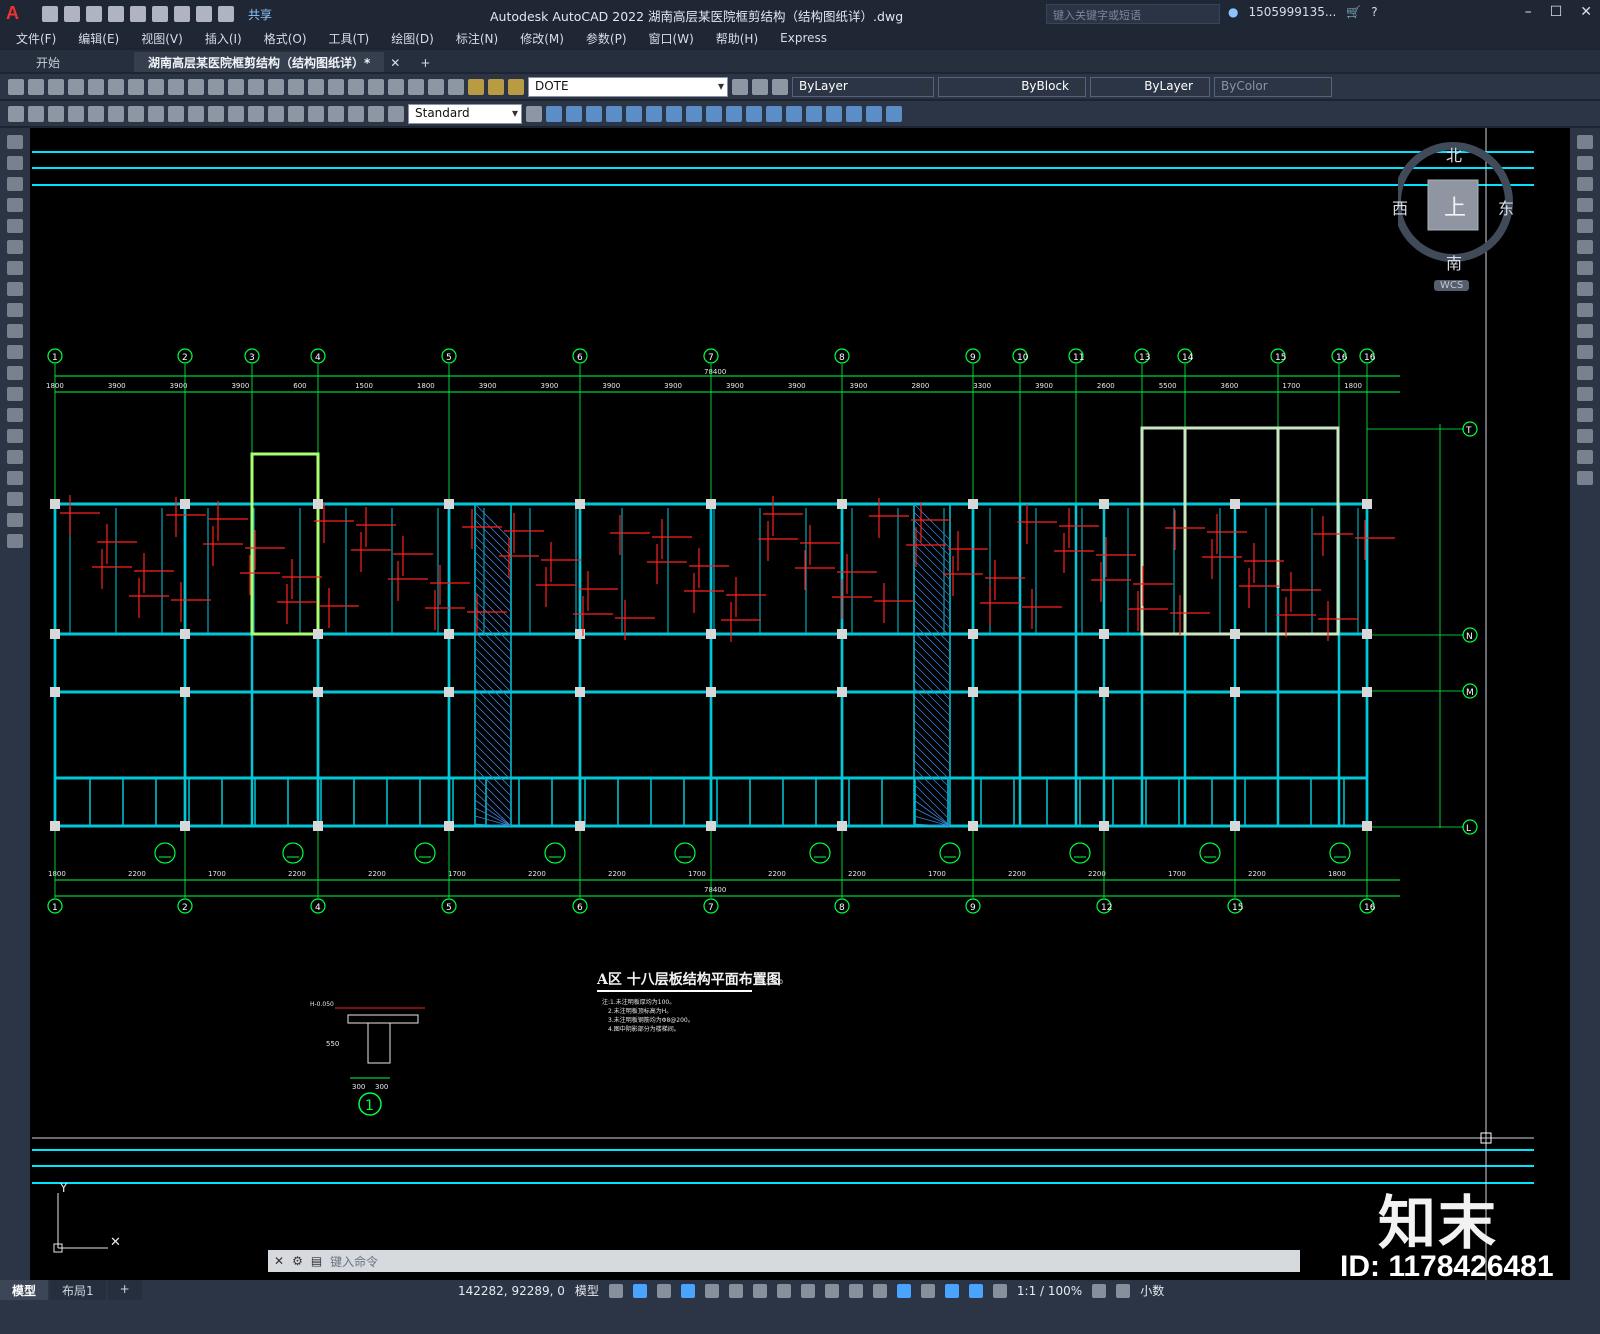 The width and height of the screenshot is (1600, 1334). I want to click on chamfer-icon, so click(1585, 415).